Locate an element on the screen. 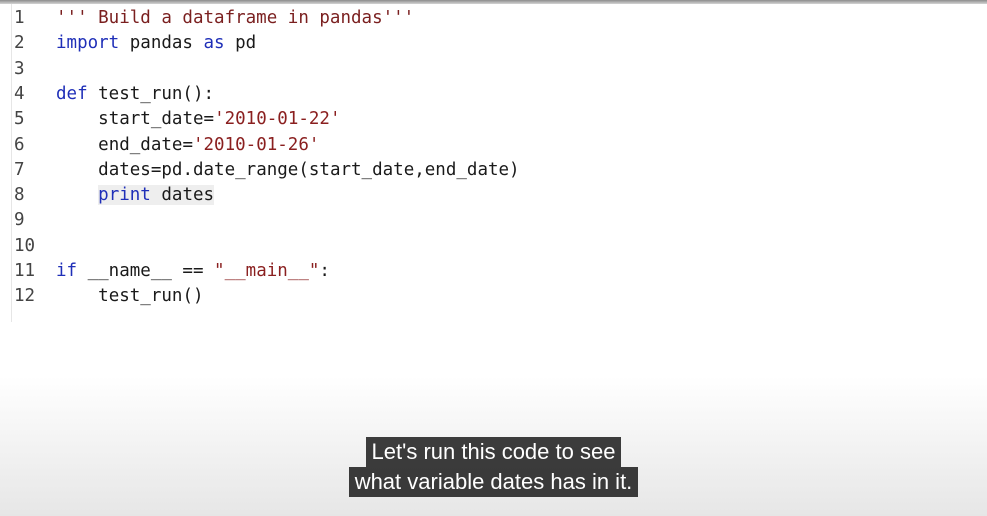  code-line: 4 def test_run(): is located at coordinates (493, 94).